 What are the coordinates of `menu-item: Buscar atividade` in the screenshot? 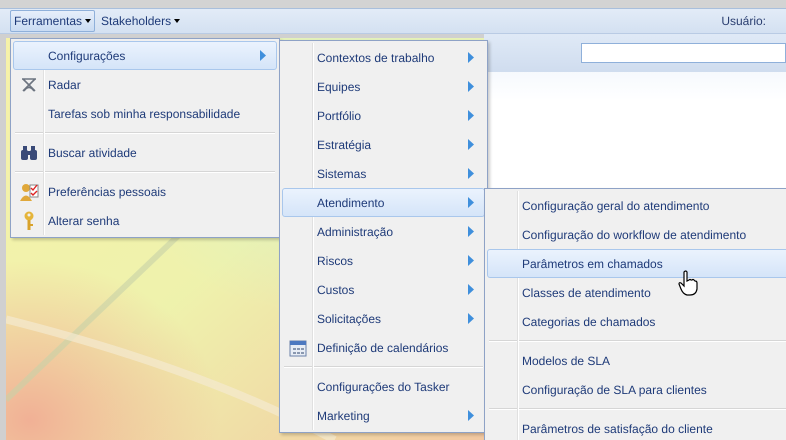 It's located at (145, 152).